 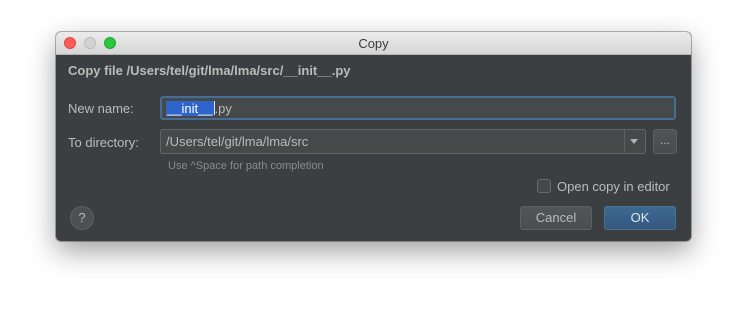 I want to click on question-mark-icon: ?, so click(x=82, y=217).